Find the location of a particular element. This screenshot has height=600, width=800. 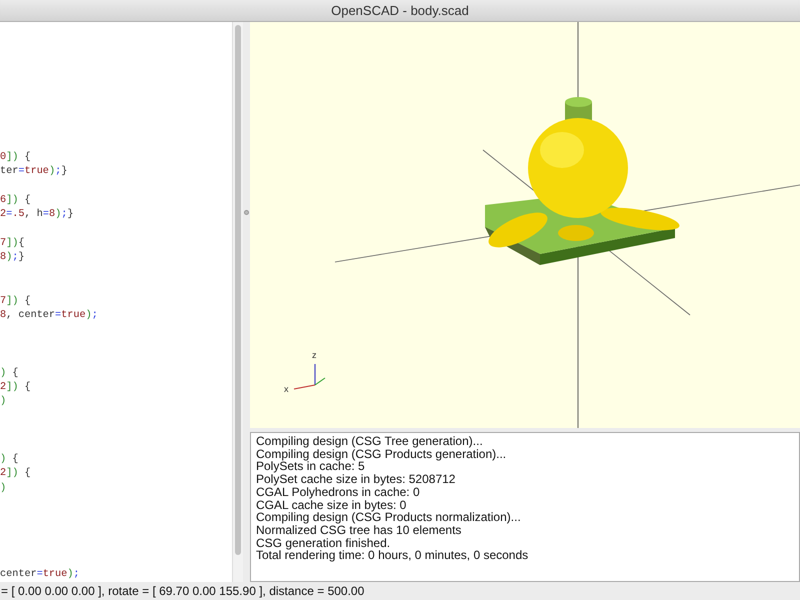

scrollbar-thumb is located at coordinates (238, 290).